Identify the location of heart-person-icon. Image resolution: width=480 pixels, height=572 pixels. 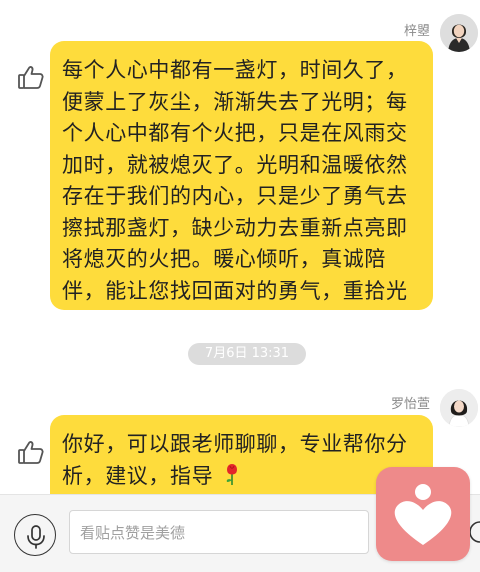
(423, 514).